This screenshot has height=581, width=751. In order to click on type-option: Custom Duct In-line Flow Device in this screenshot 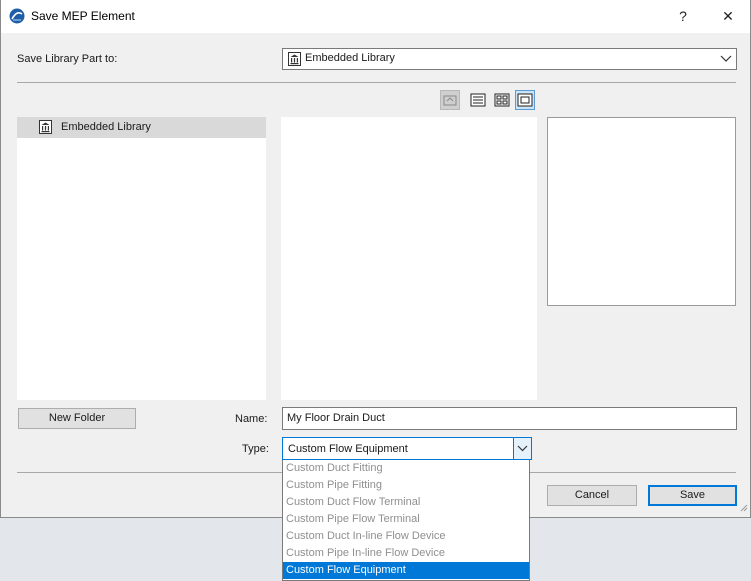, I will do `click(406, 536)`.